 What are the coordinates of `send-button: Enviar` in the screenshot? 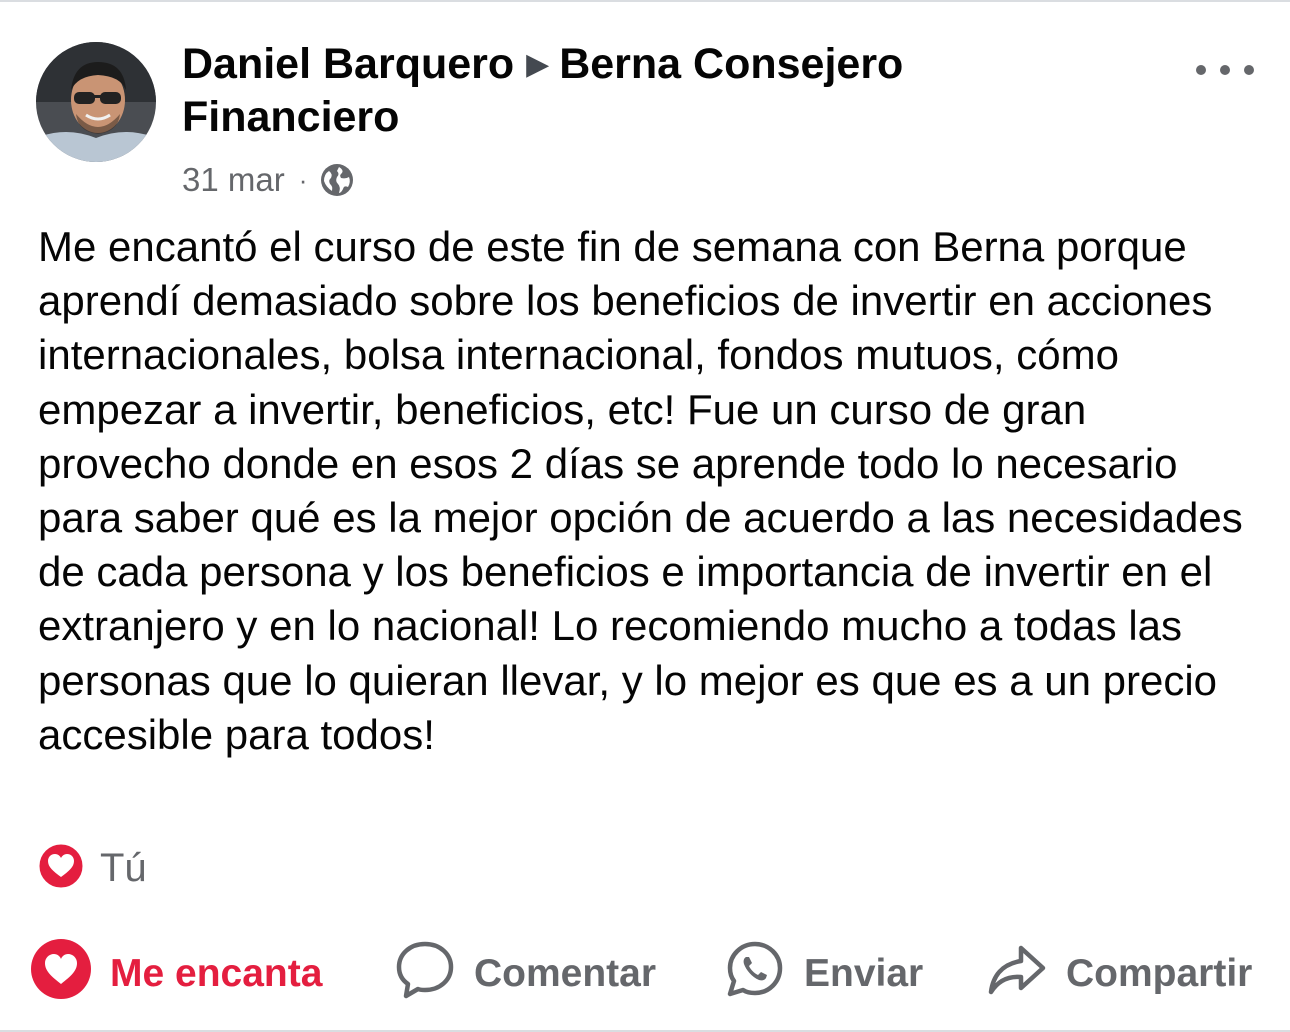 It's located at (823, 974).